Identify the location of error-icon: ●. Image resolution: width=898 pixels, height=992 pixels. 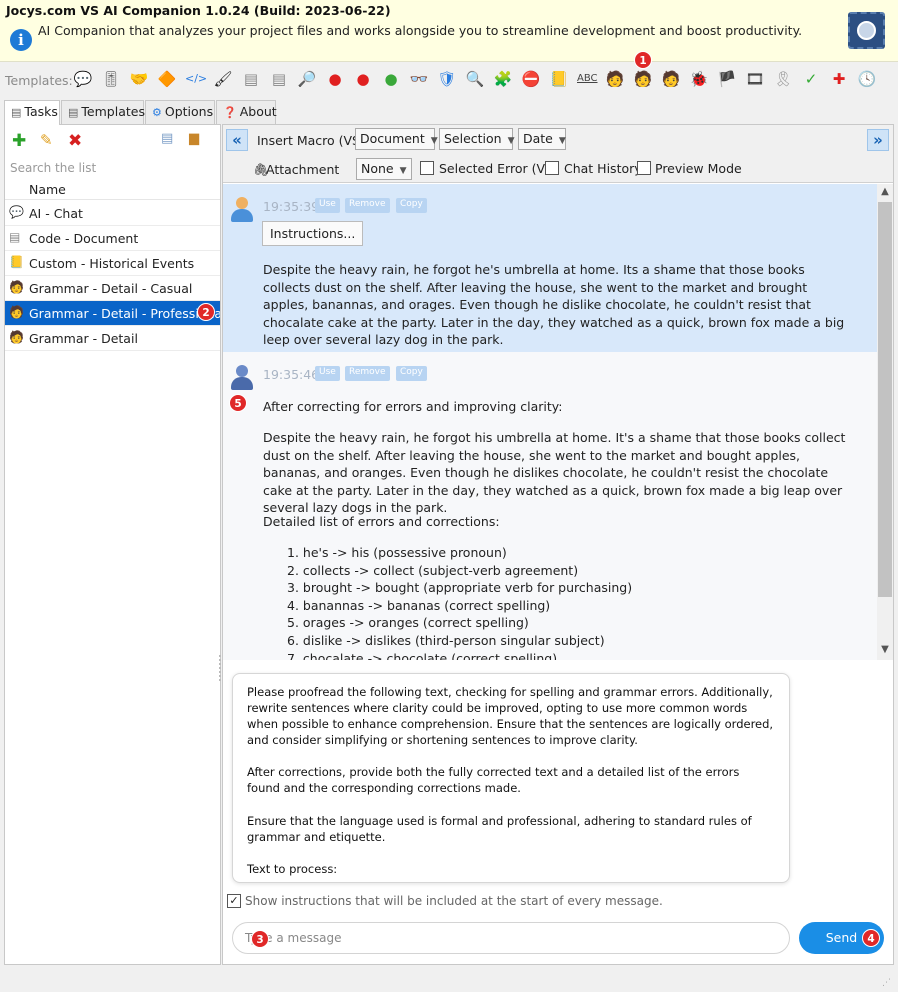
(335, 79).